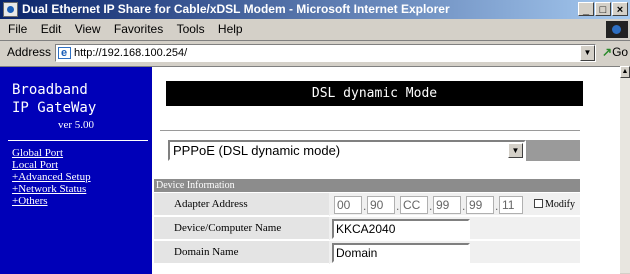 Image resolution: width=630 pixels, height=274 pixels. Describe the element at coordinates (414, 205) in the screenshot. I see `mac-octet-3: CC` at that location.